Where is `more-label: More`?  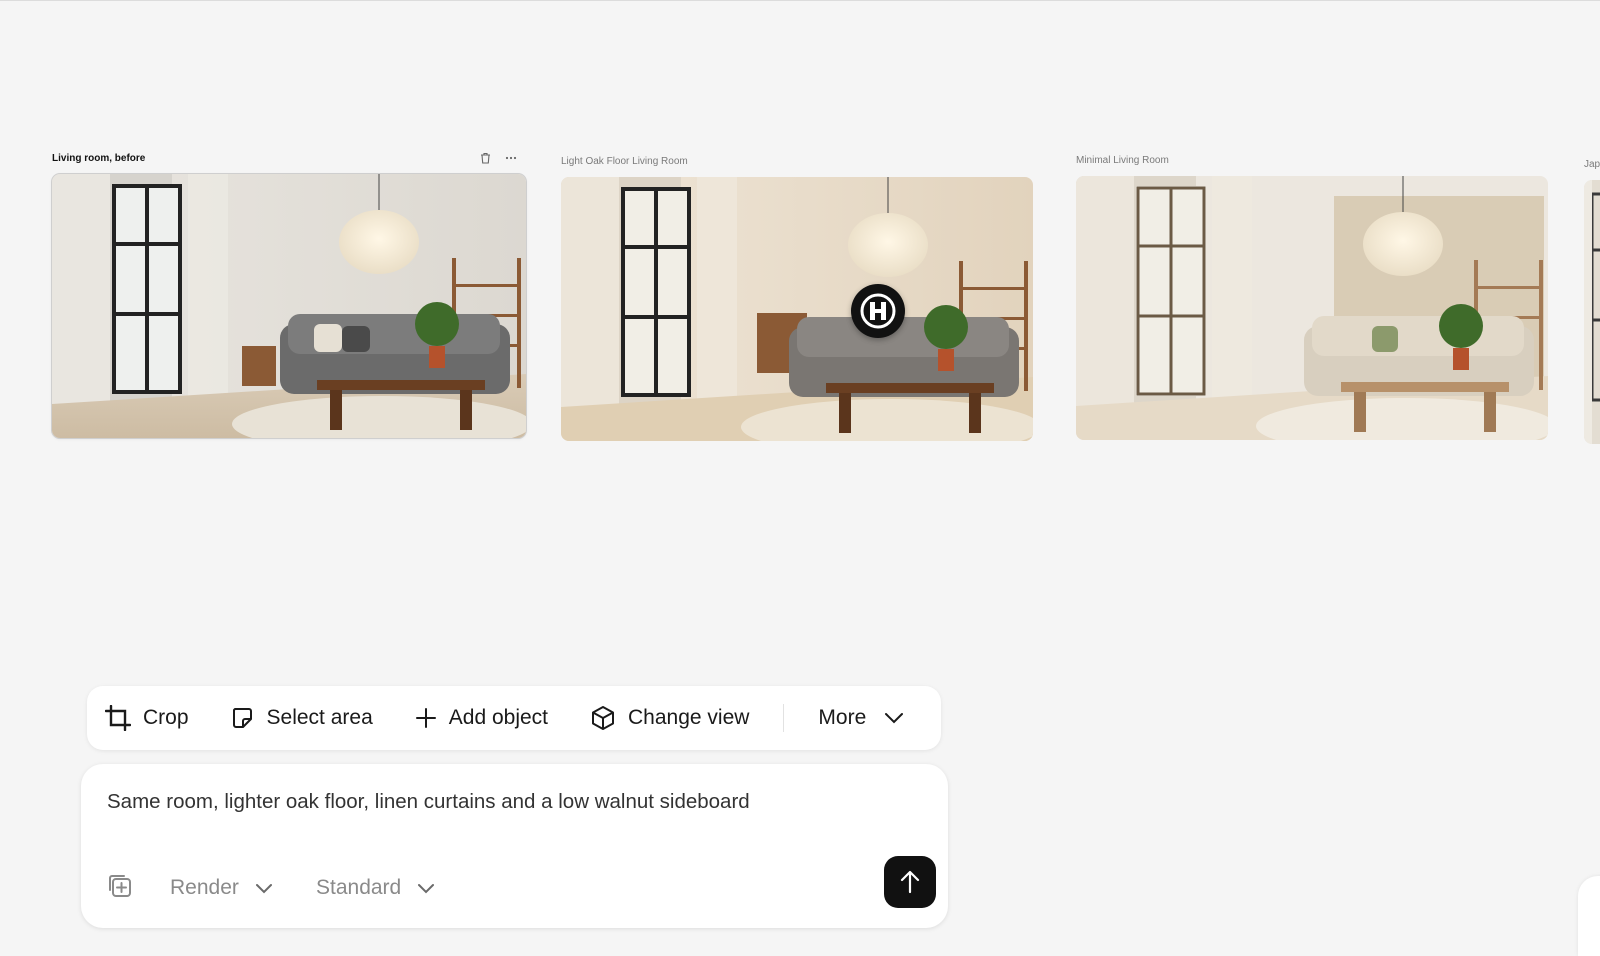
more-label: More is located at coordinates (842, 717).